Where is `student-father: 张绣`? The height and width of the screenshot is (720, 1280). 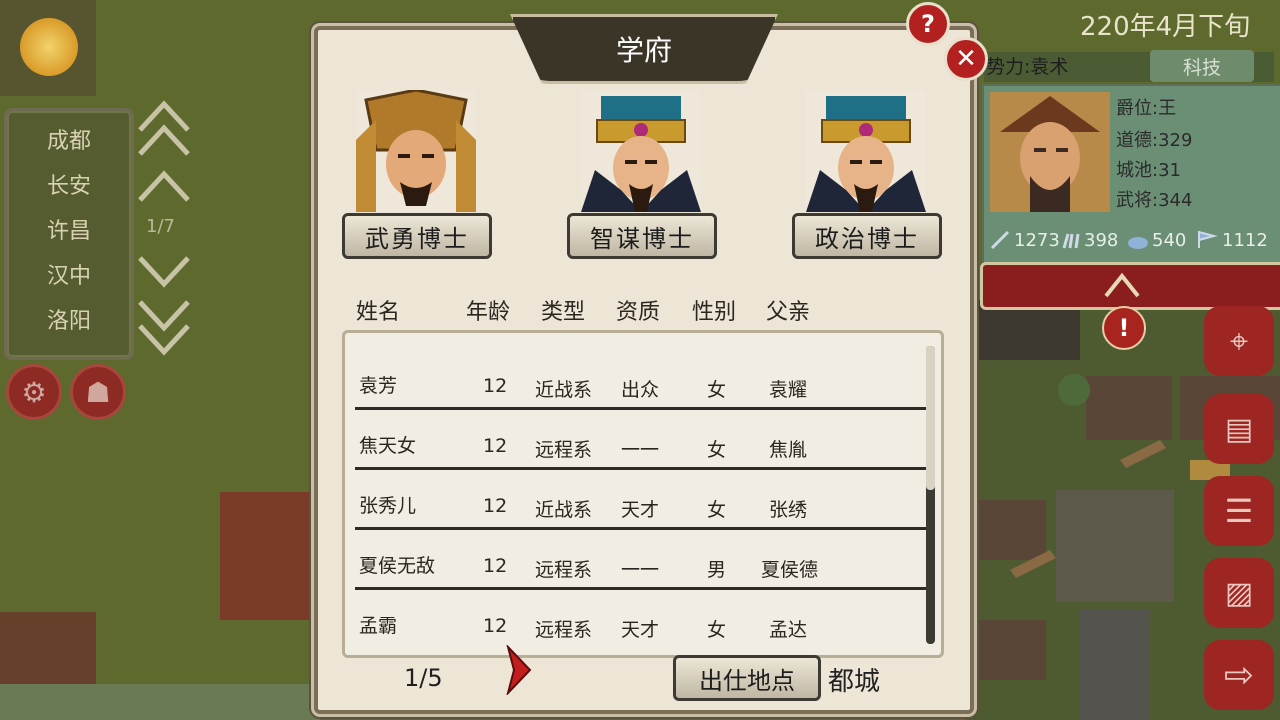 student-father: 张绣 is located at coordinates (788, 510).